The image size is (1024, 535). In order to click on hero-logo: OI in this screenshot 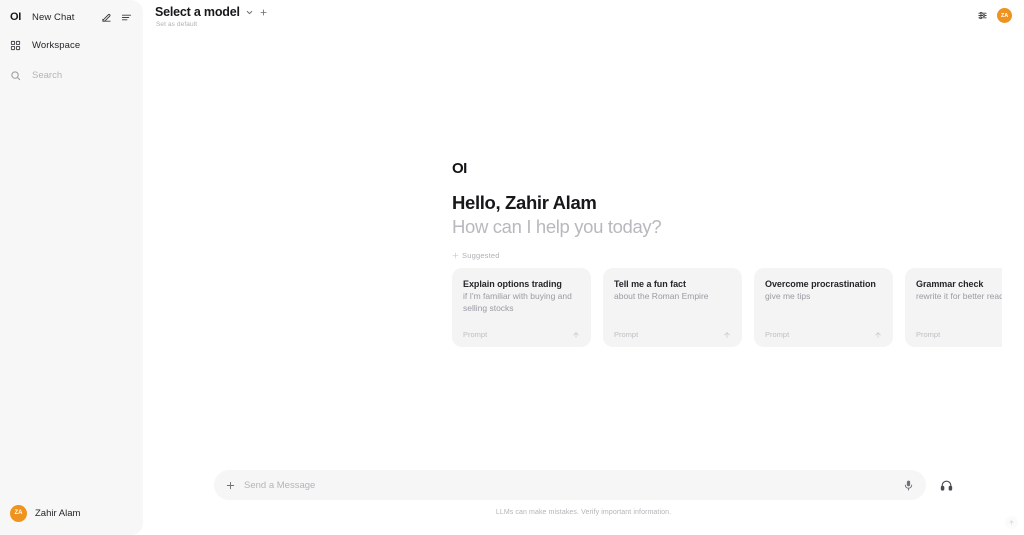, I will do `click(459, 168)`.